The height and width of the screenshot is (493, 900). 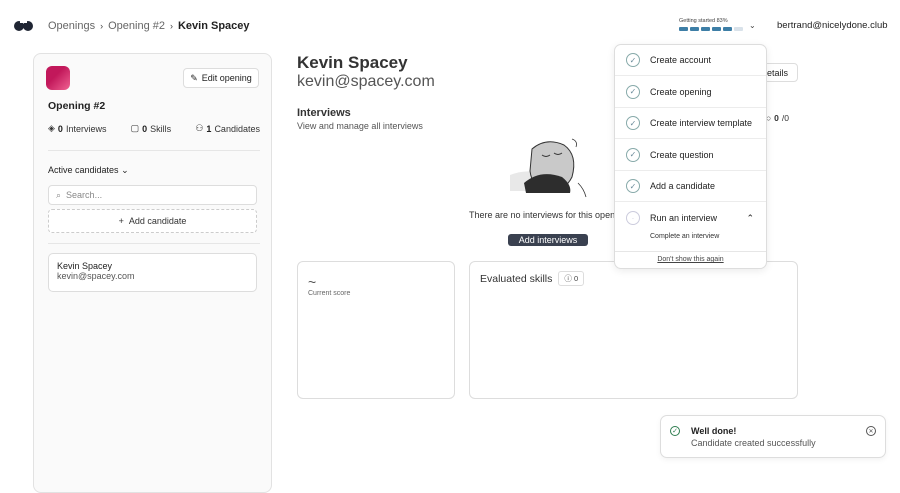 What do you see at coordinates (690, 259) in the screenshot?
I see `dont-show-again-link: Don't show this again` at bounding box center [690, 259].